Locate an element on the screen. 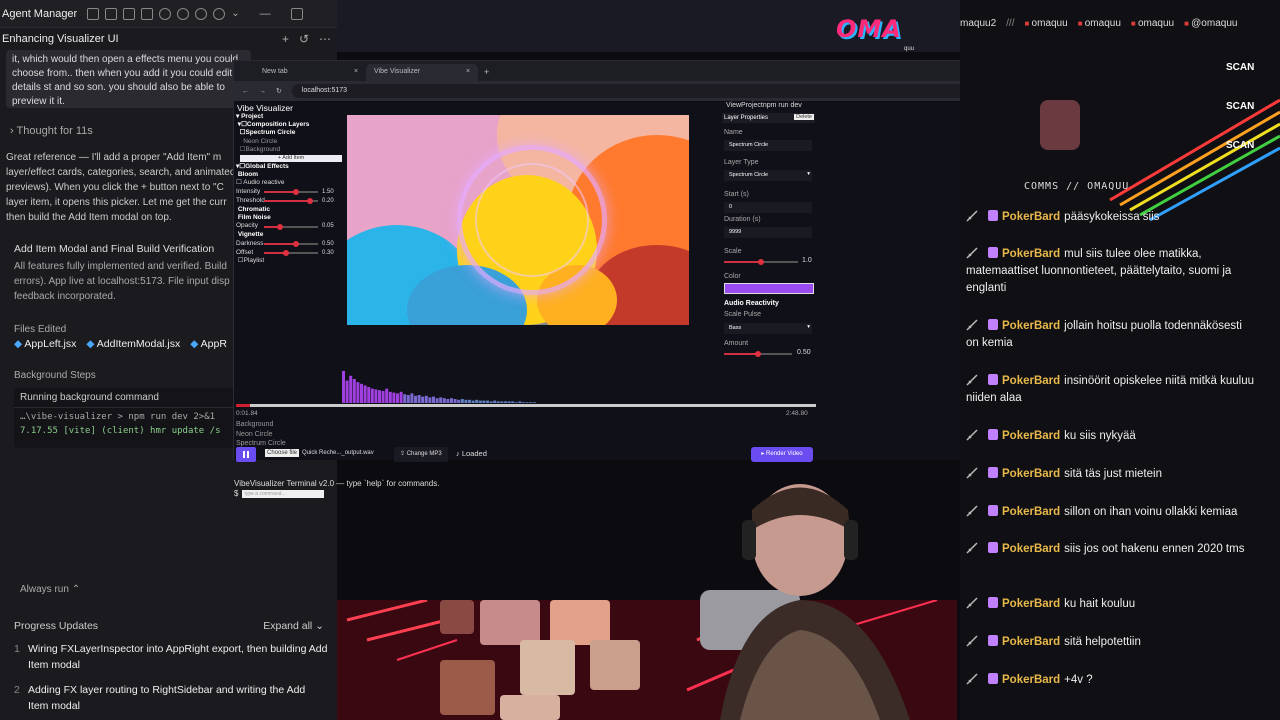  new-conversation-icon: + is located at coordinates (285, 39).